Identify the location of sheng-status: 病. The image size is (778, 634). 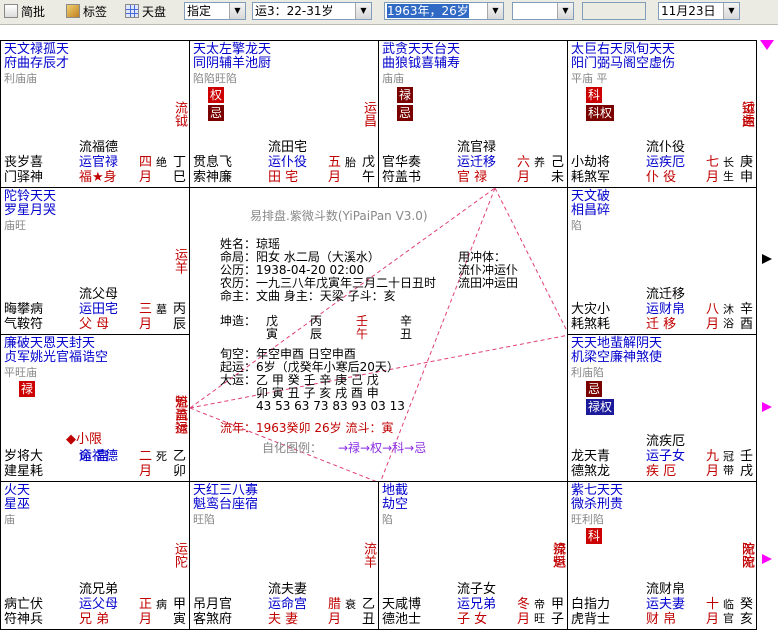
(161, 604).